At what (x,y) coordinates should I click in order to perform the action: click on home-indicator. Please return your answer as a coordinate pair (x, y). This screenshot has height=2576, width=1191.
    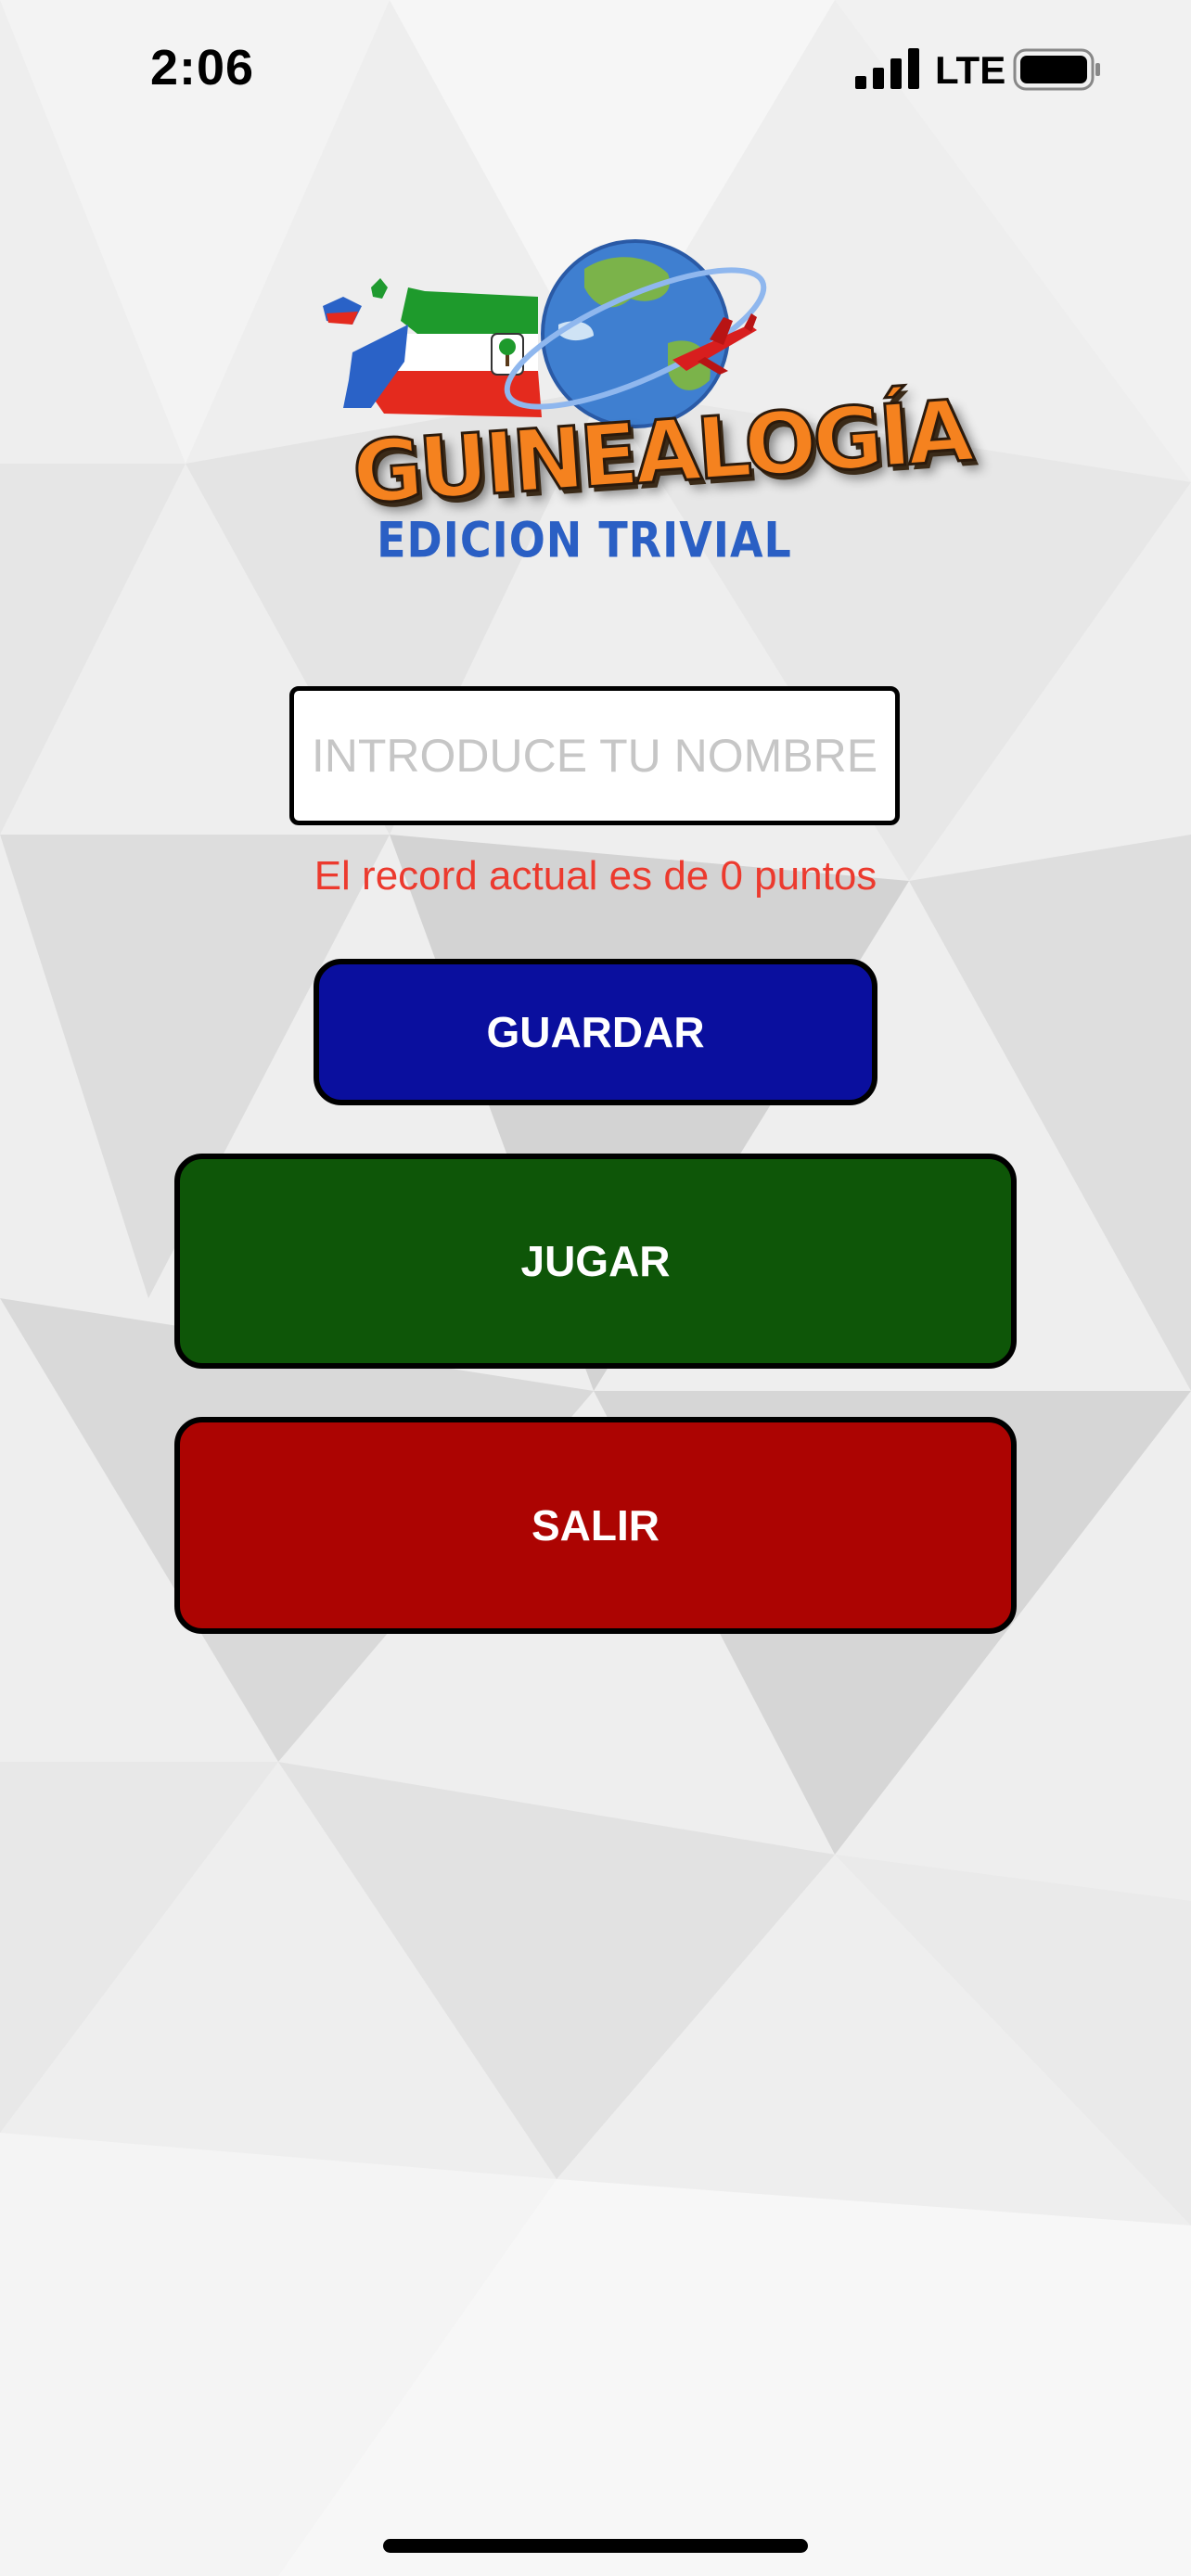
    Looking at the image, I should click on (595, 2546).